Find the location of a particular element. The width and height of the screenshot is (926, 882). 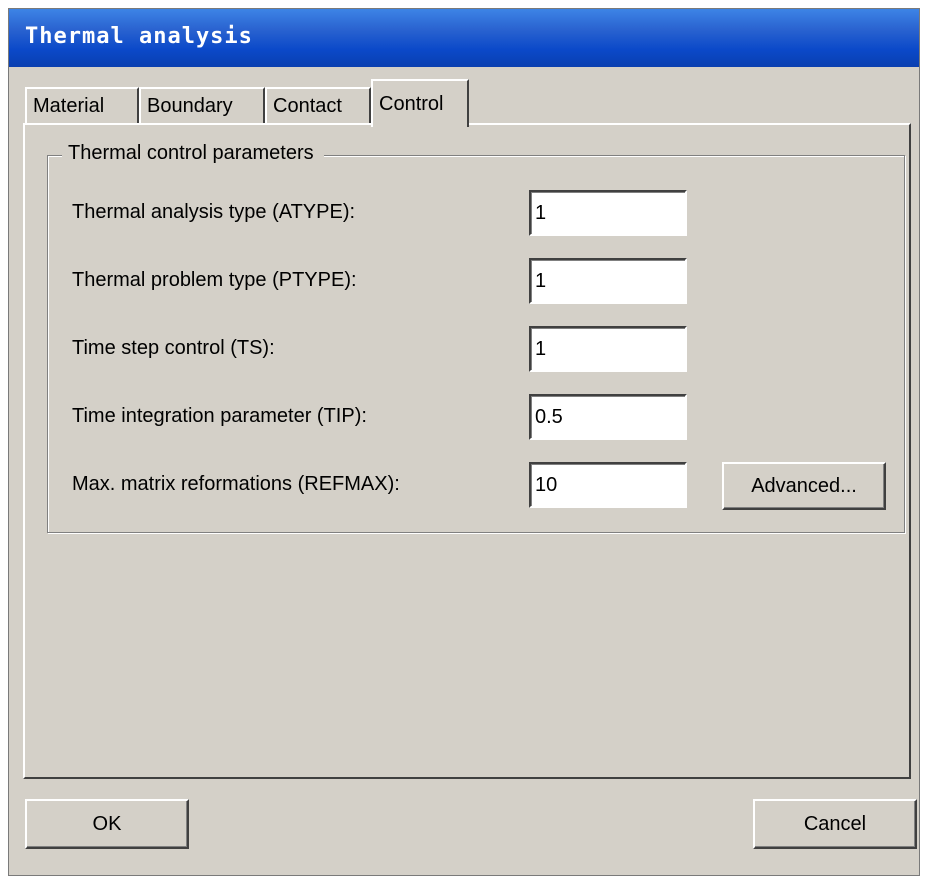

refmax-input is located at coordinates (608, 485).